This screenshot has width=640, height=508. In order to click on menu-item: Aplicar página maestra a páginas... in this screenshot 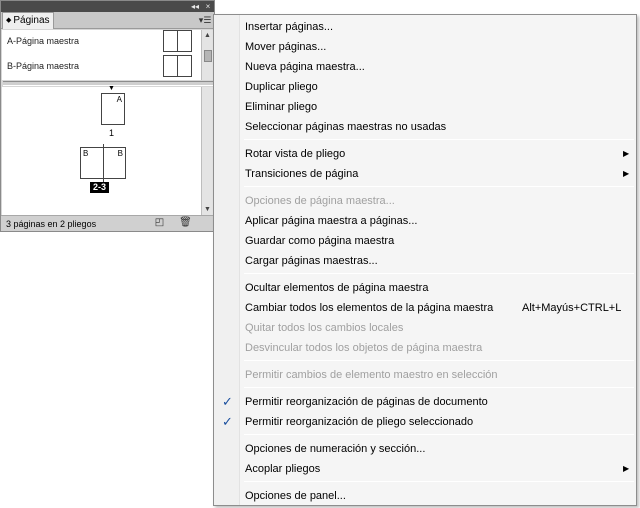, I will do `click(425, 221)`.